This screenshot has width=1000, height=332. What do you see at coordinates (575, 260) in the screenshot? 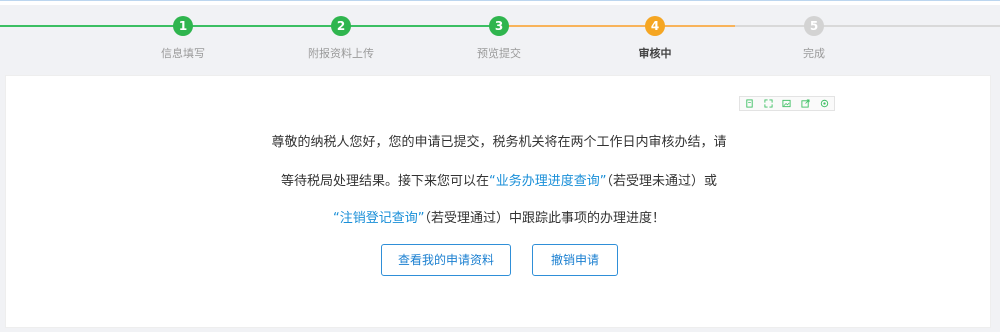
I see `revoke-application-button: 撤销申请` at bounding box center [575, 260].